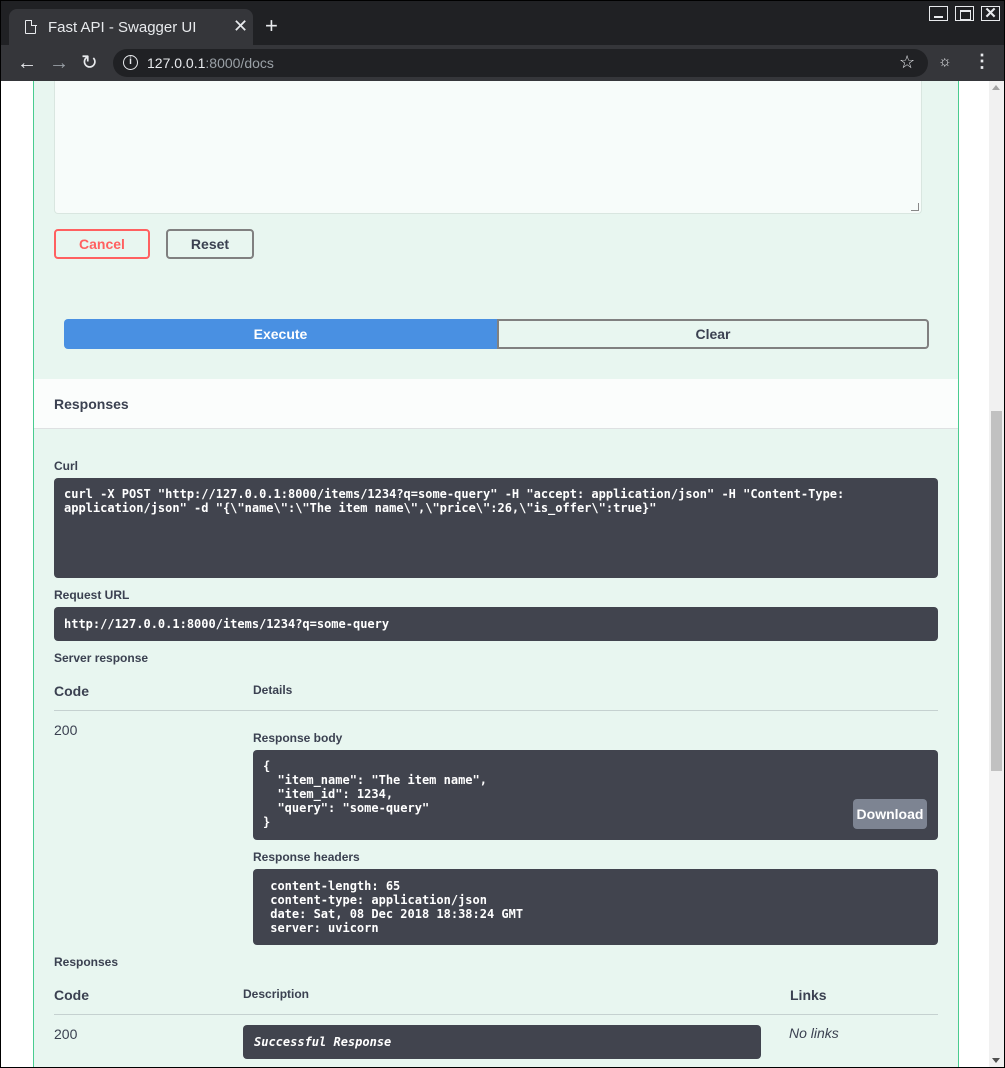  What do you see at coordinates (306, 857) in the screenshot?
I see `response-headers-label: Response headers` at bounding box center [306, 857].